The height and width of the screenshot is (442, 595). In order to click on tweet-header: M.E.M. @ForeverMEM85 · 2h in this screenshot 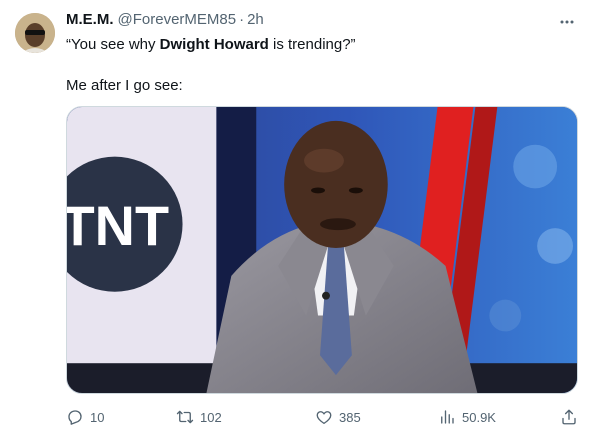, I will do `click(165, 21)`.